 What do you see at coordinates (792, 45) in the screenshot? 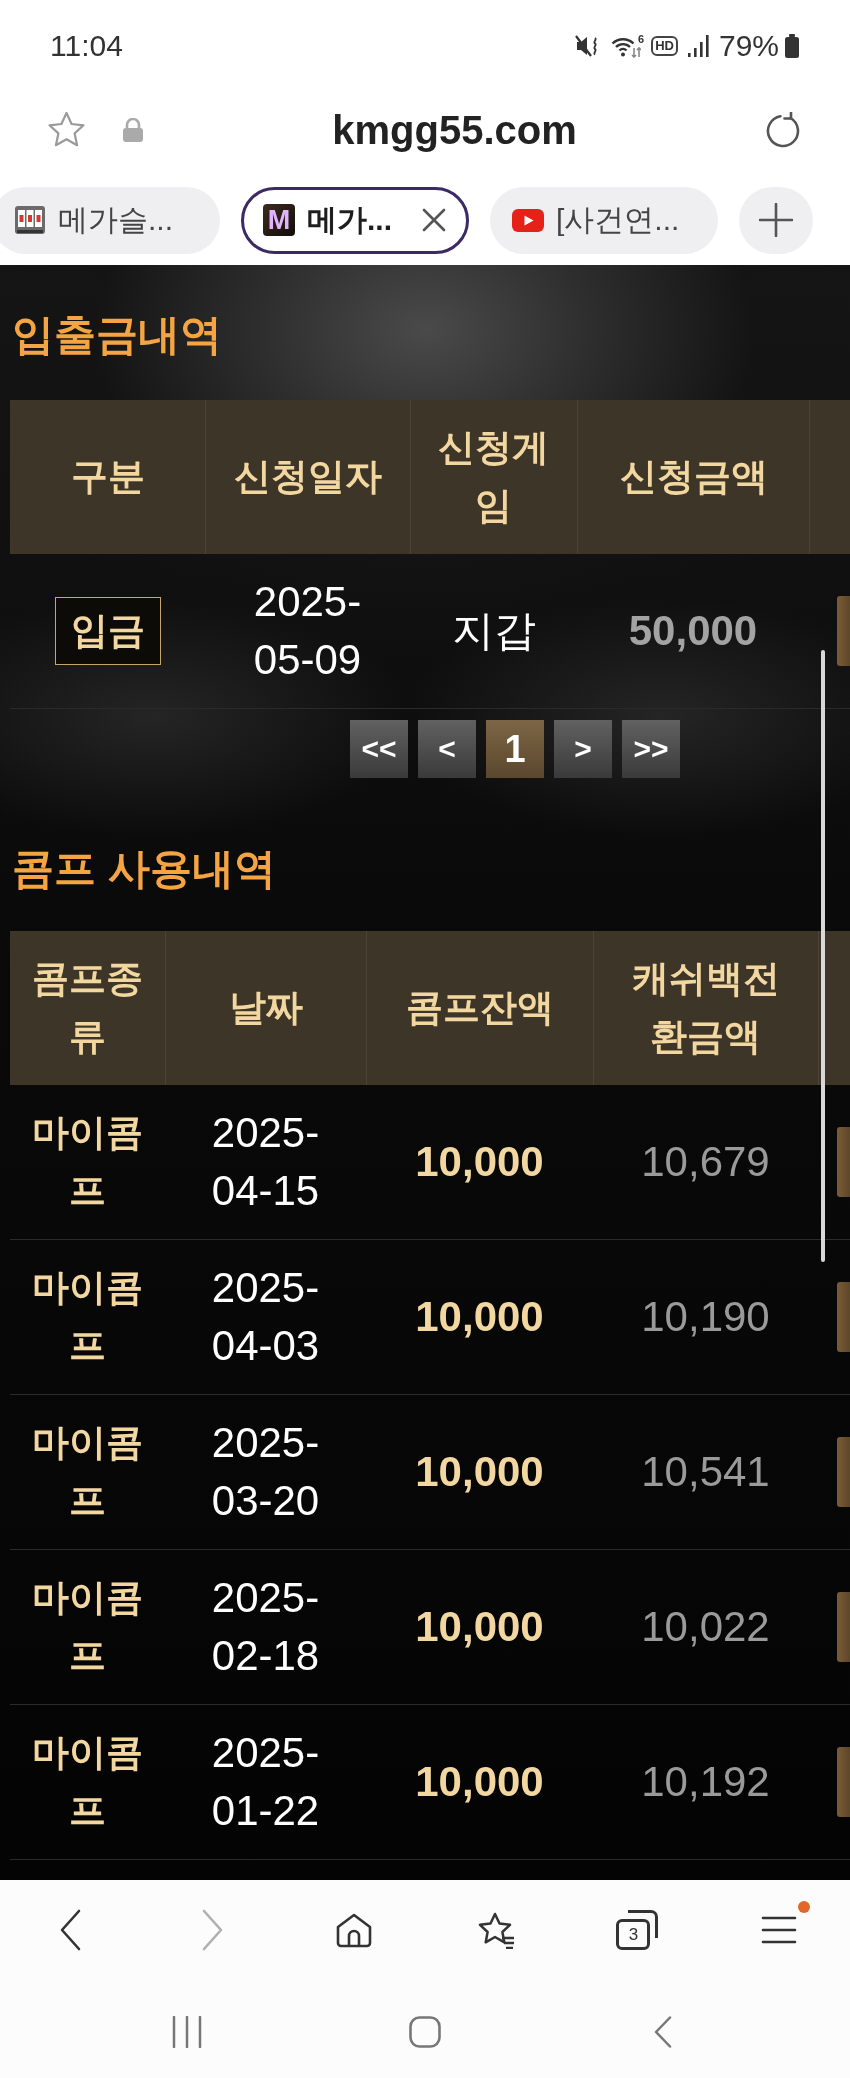
I see `battery-icon` at bounding box center [792, 45].